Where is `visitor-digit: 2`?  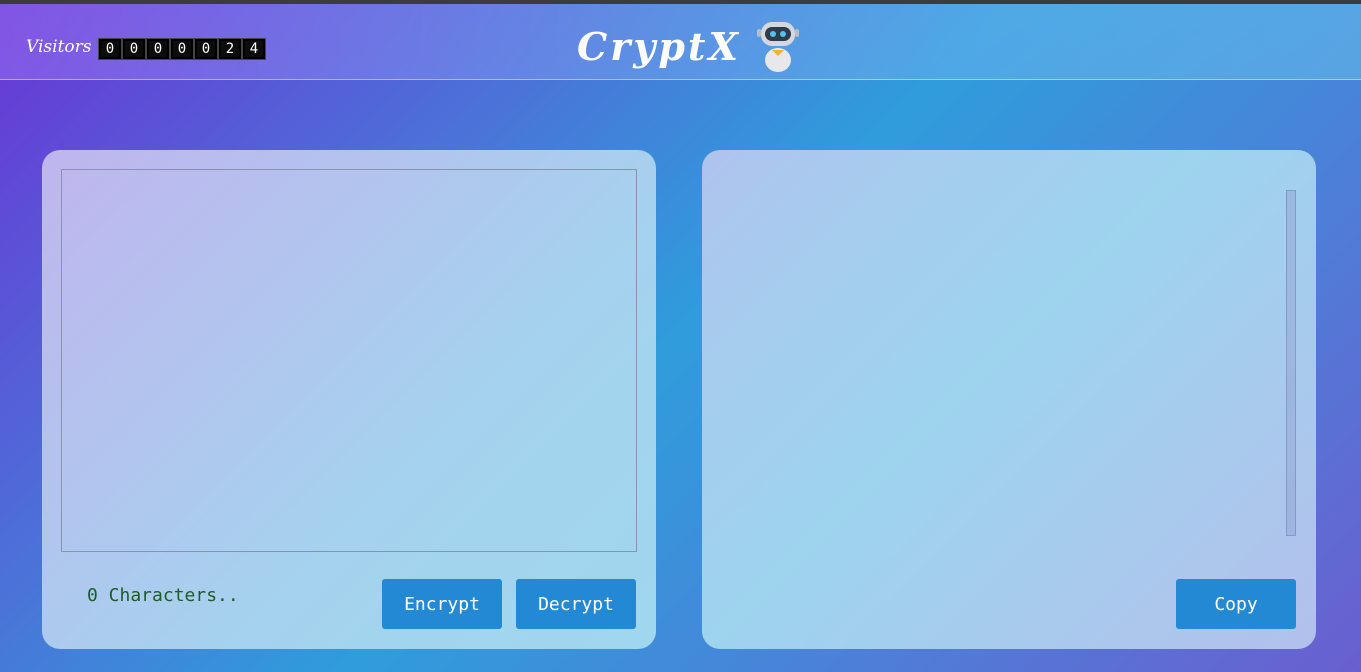 visitor-digit: 2 is located at coordinates (230, 49).